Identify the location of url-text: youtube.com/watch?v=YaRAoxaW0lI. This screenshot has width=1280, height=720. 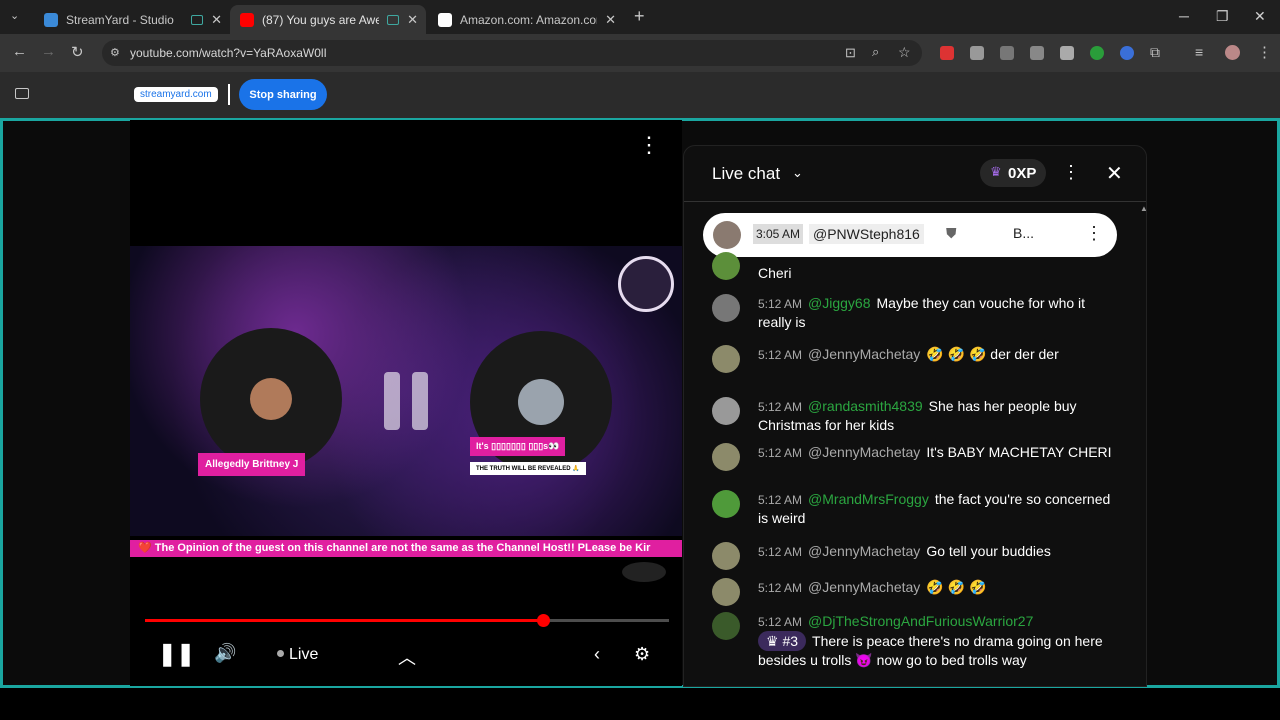
(228, 53).